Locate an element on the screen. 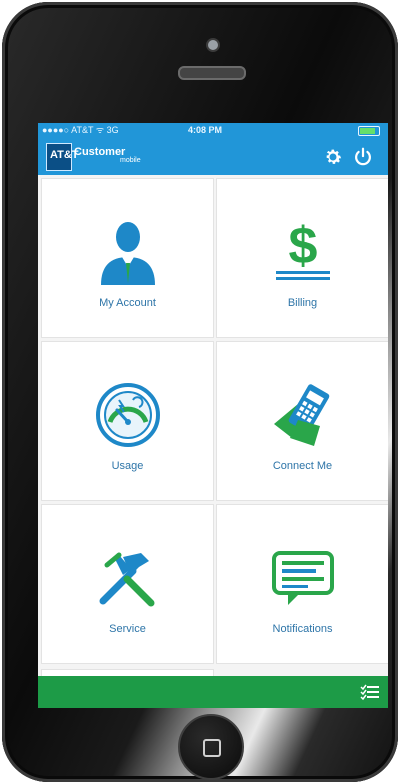 This screenshot has width=401, height=784. tile-billing: $ Billing is located at coordinates (302, 258).